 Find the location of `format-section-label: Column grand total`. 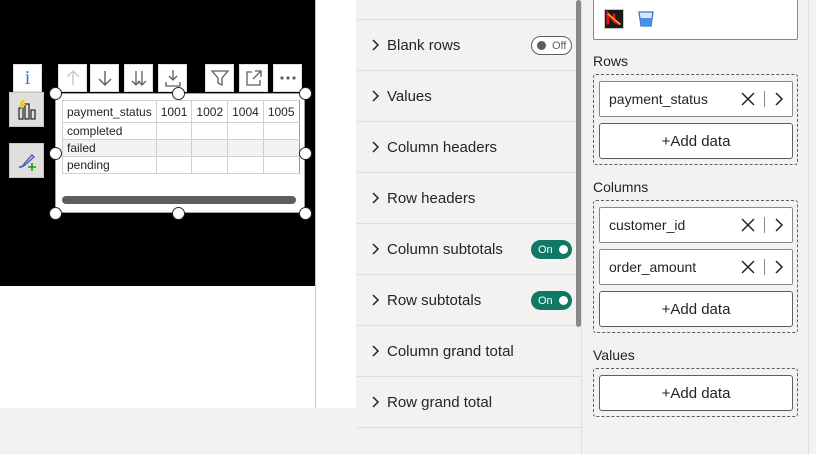

format-section-label: Column grand total is located at coordinates (450, 351).